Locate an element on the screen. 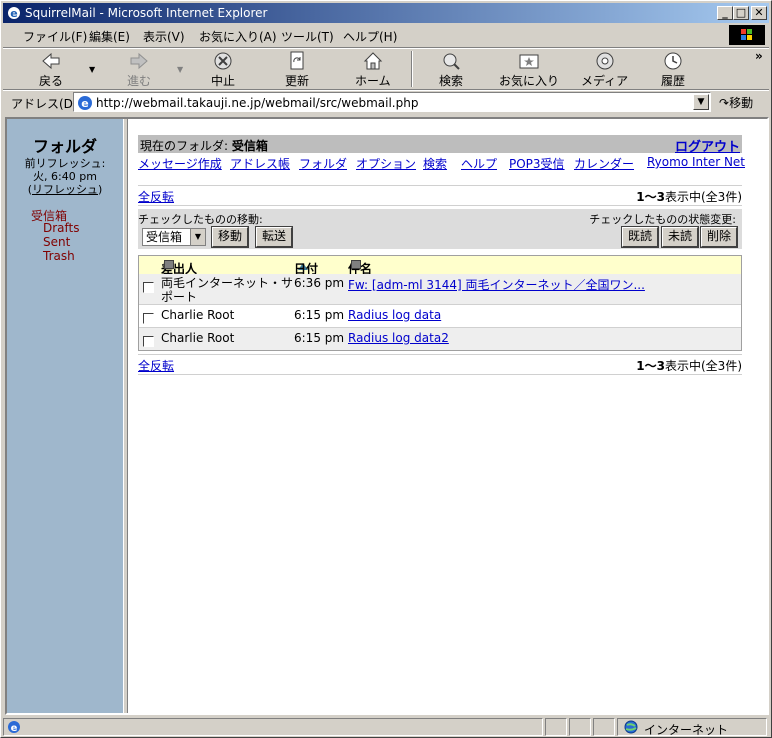 The height and width of the screenshot is (738, 772). move-folder-value: 受信箱 is located at coordinates (164, 237).